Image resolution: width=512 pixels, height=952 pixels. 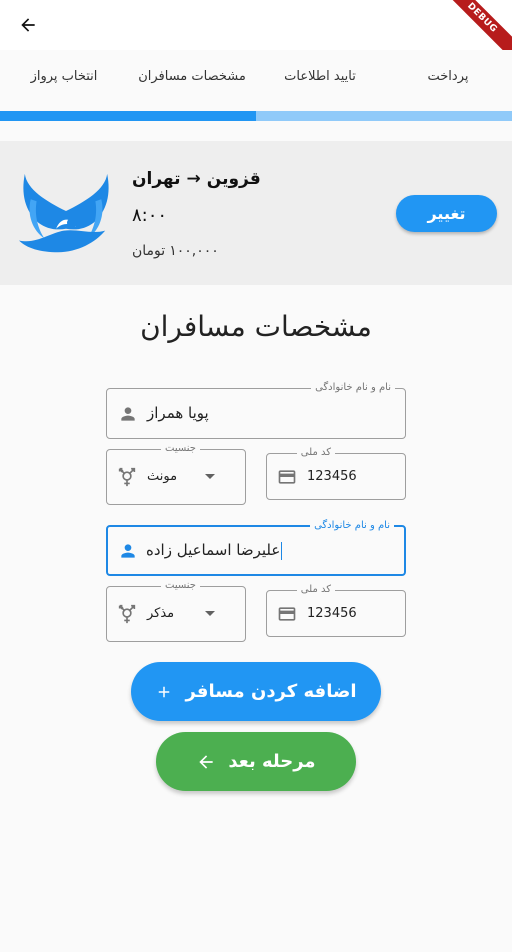 I want to click on price-currency: تومان, so click(x=149, y=251).